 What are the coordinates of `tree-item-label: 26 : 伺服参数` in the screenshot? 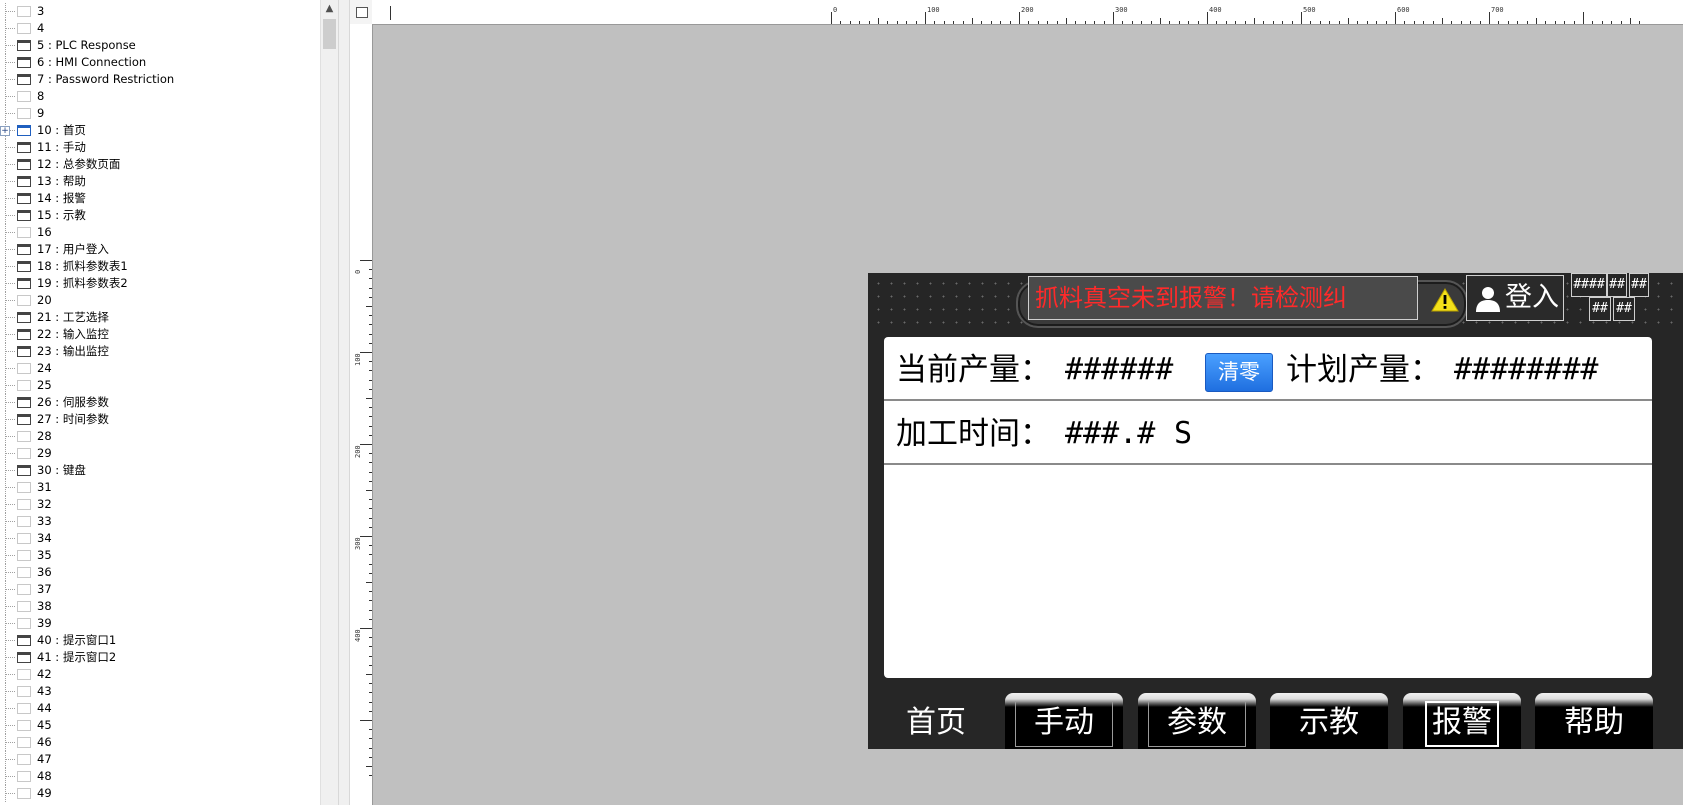 It's located at (73, 402).